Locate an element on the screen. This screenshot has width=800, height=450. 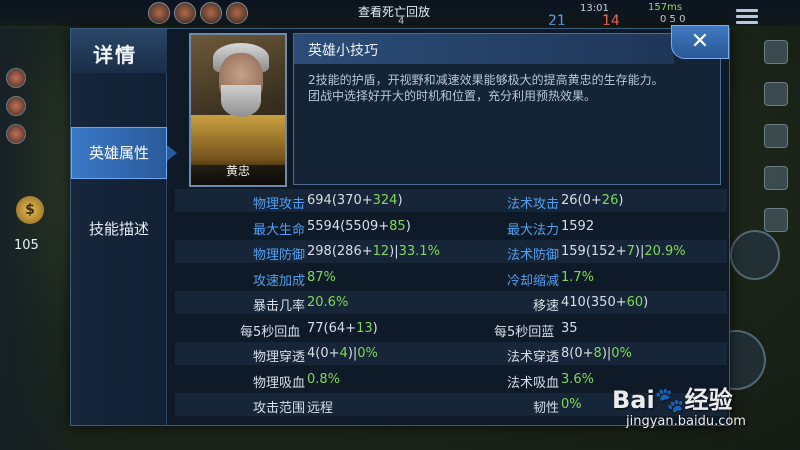
stat-value: 5594(5509+85) is located at coordinates (359, 226).